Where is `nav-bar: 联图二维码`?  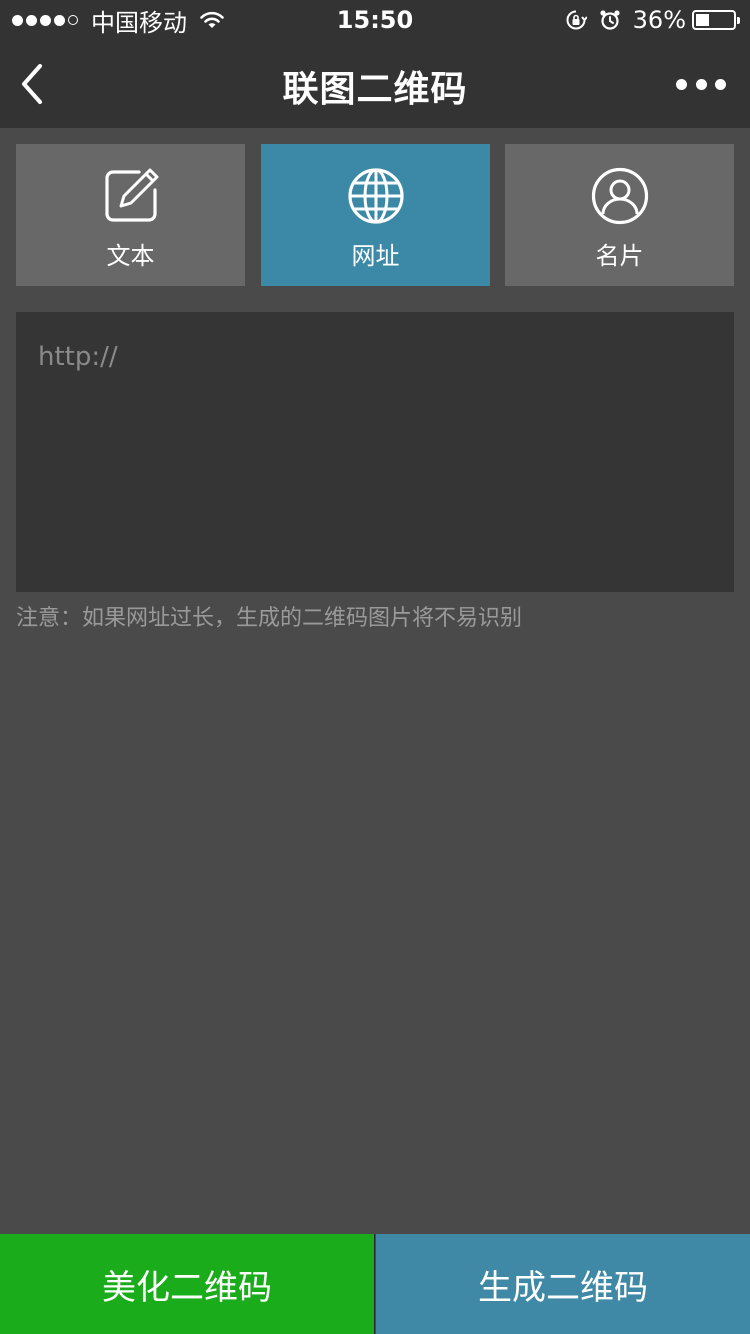 nav-bar: 联图二维码 is located at coordinates (375, 84).